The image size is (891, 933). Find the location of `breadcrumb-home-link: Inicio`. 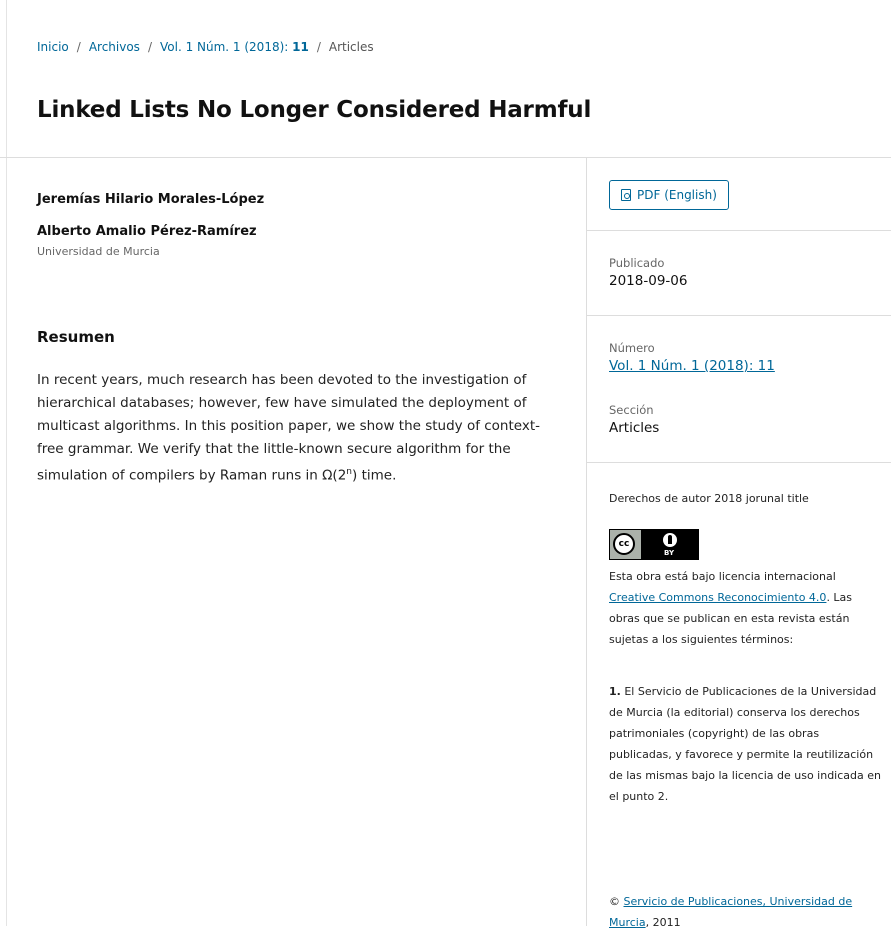

breadcrumb-home-link: Inicio is located at coordinates (53, 47).